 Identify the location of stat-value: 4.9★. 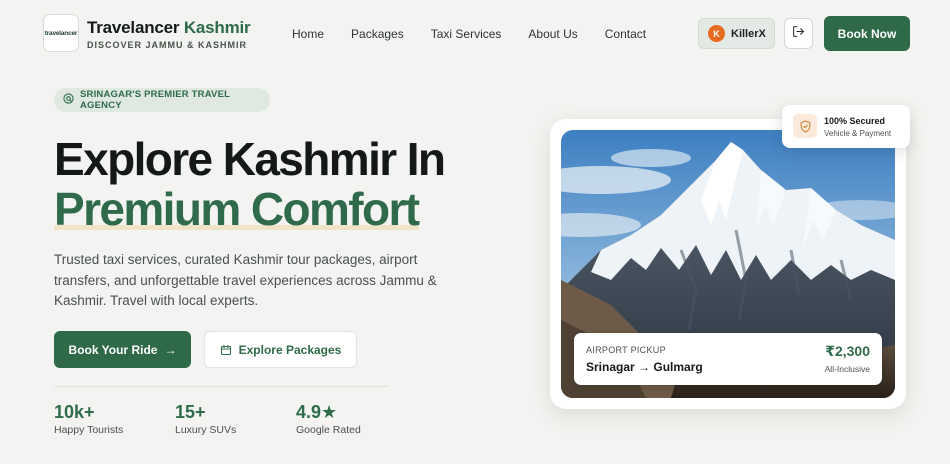
(317, 412).